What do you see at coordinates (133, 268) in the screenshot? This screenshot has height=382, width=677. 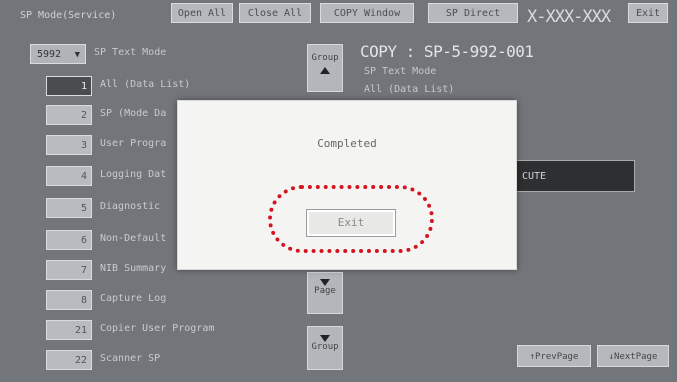 I see `item-label: NIB Summary` at bounding box center [133, 268].